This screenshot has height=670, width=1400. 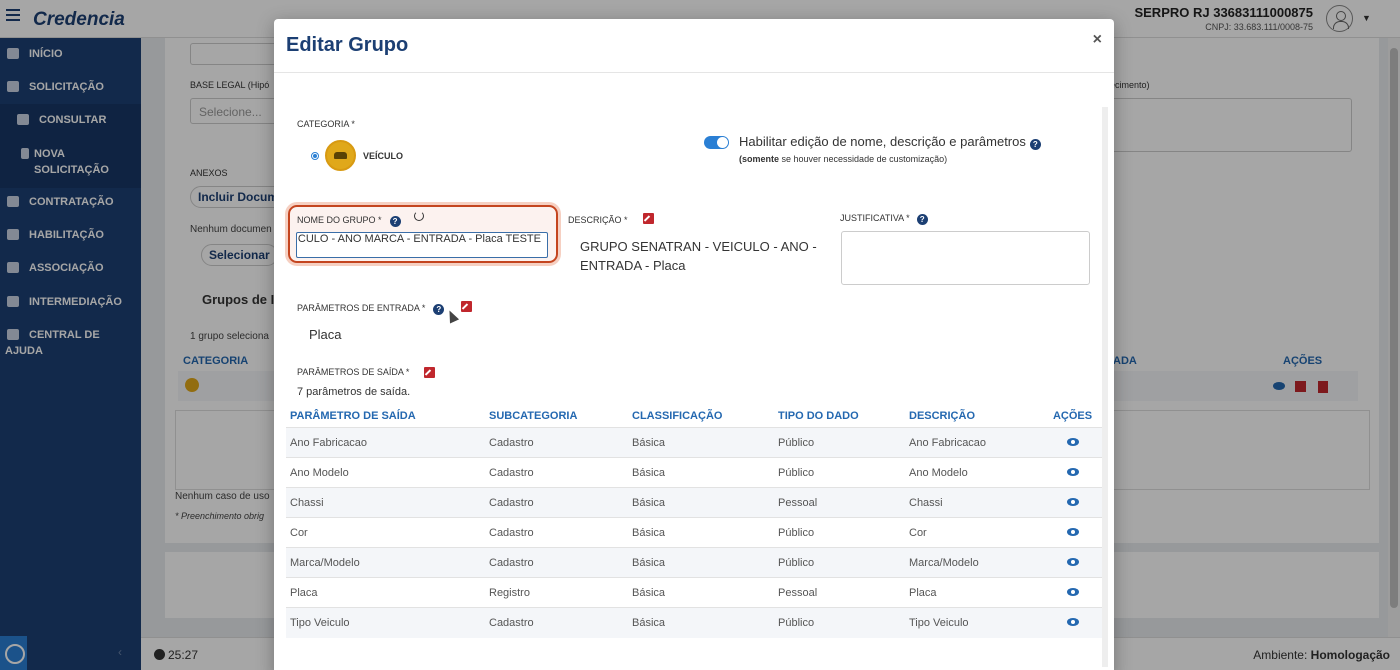 I want to click on cell-parametro: Cor, so click(x=385, y=532).